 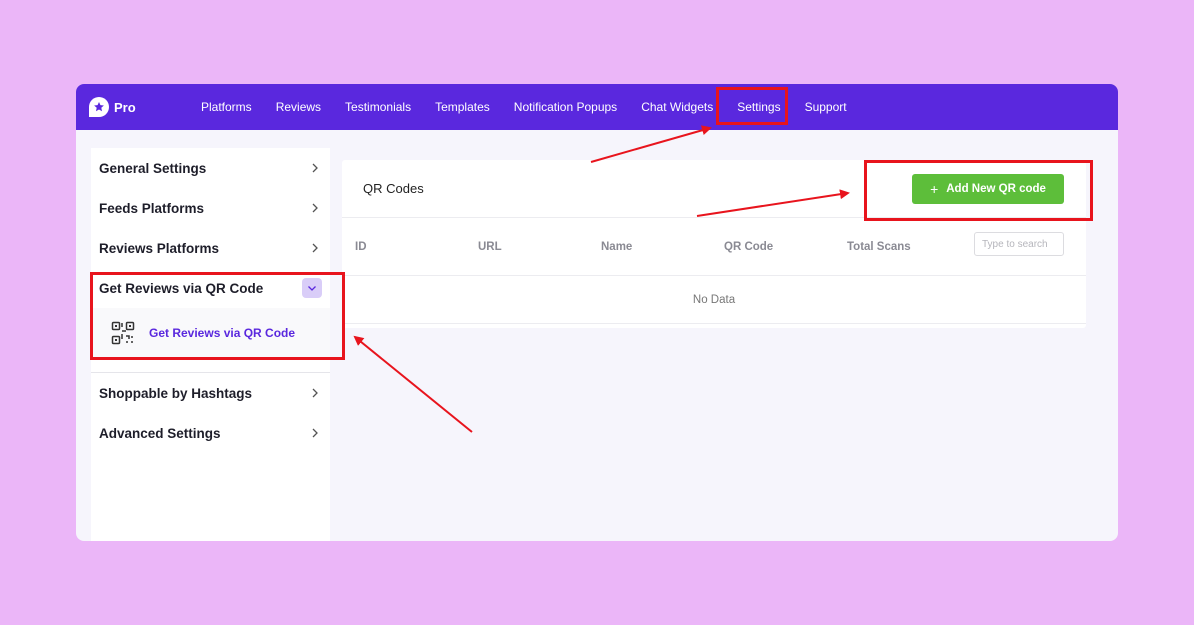 What do you see at coordinates (139, 107) in the screenshot?
I see `brand: Pro` at bounding box center [139, 107].